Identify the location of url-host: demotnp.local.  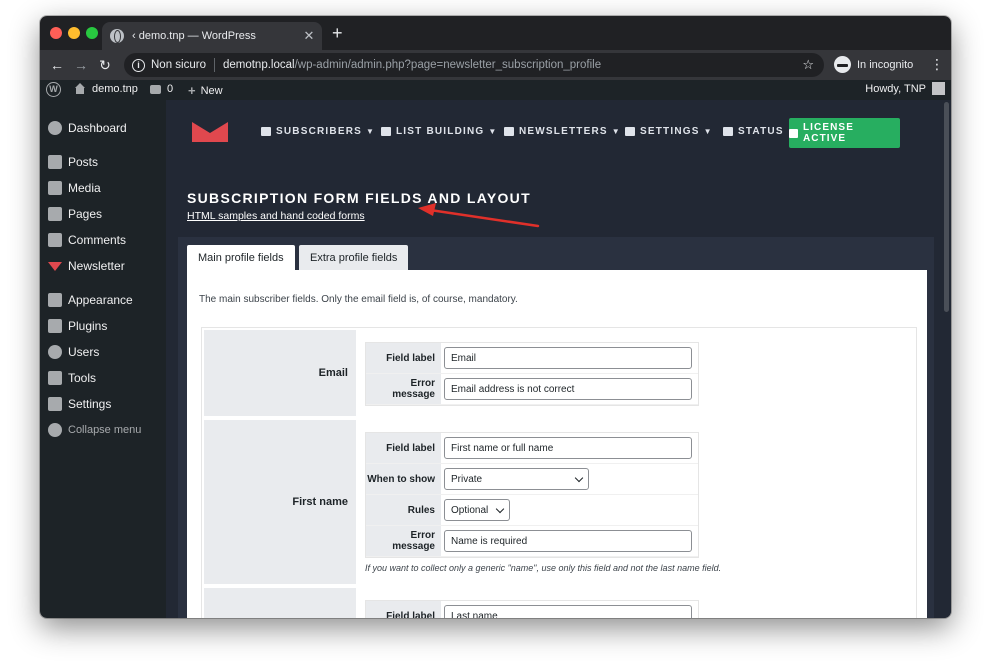
(258, 65).